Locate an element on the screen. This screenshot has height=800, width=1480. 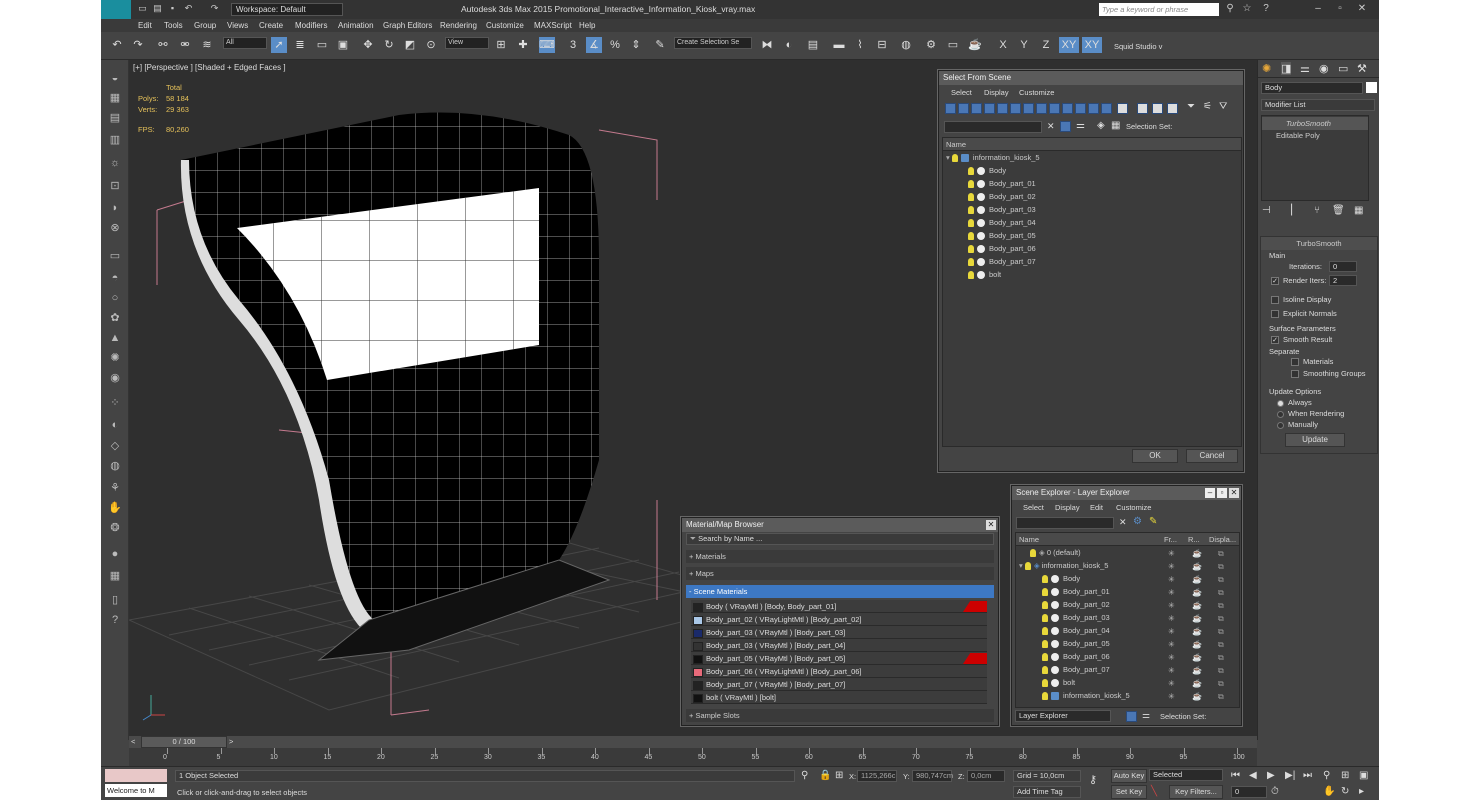
prev-frame-icon: ◀ is located at coordinates (1253, 775).